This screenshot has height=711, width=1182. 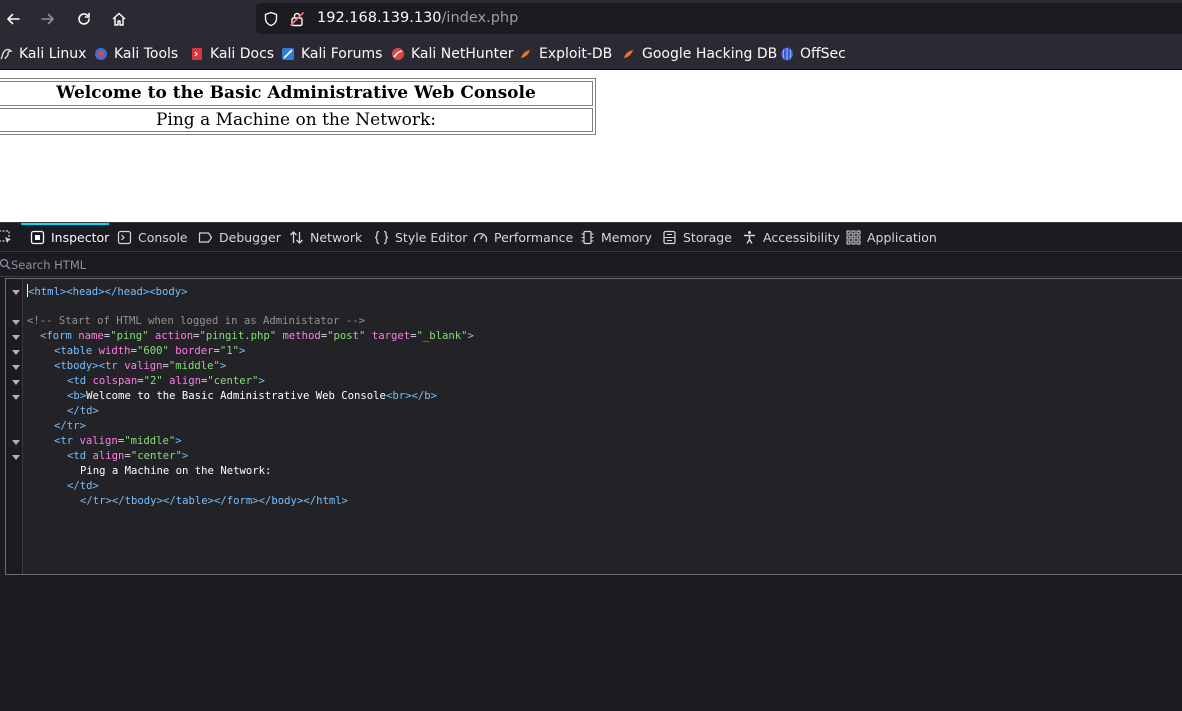 What do you see at coordinates (107, 291) in the screenshot?
I see `markup-node-html: <html><head></head><body>` at bounding box center [107, 291].